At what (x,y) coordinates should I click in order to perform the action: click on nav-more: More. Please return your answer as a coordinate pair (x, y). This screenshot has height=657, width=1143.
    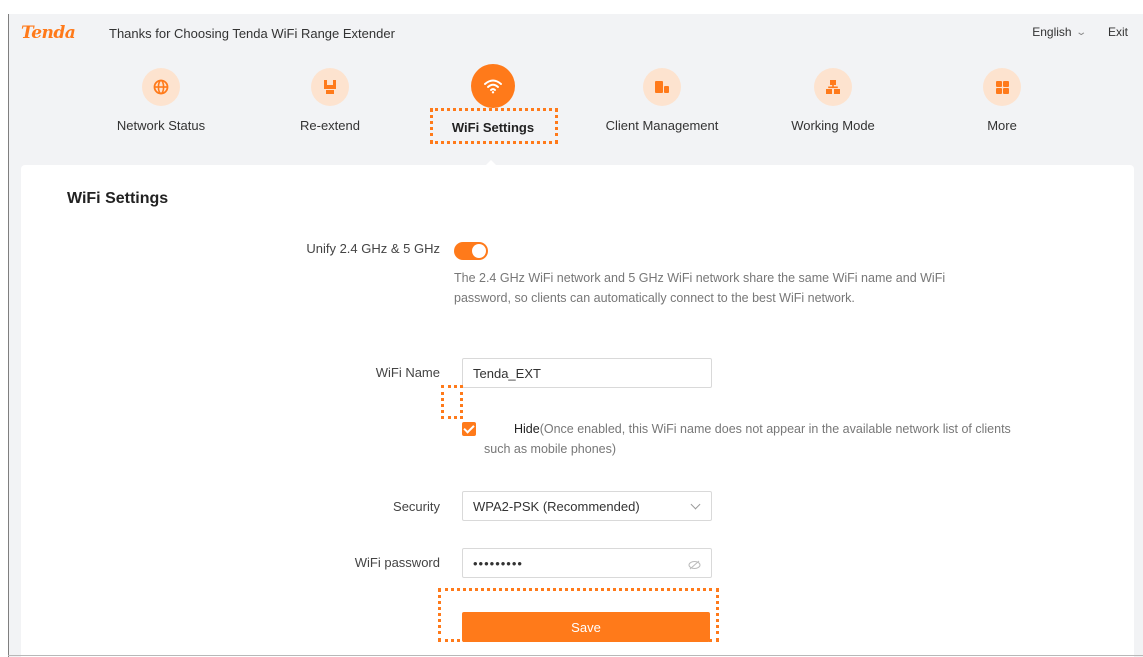
    Looking at the image, I should click on (1002, 100).